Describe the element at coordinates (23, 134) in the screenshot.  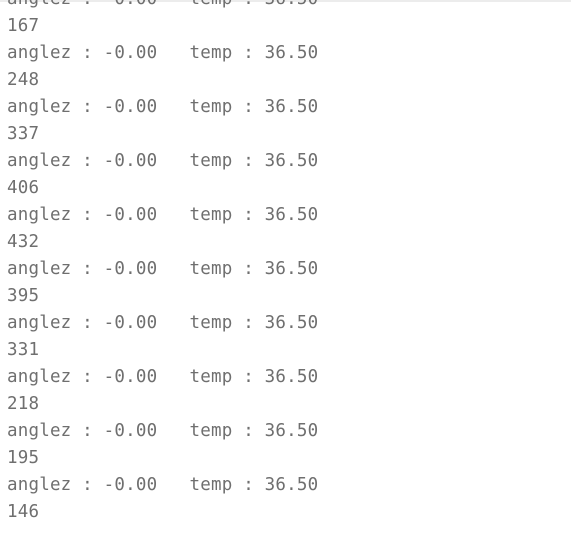
I see `output-line: 337` at that location.